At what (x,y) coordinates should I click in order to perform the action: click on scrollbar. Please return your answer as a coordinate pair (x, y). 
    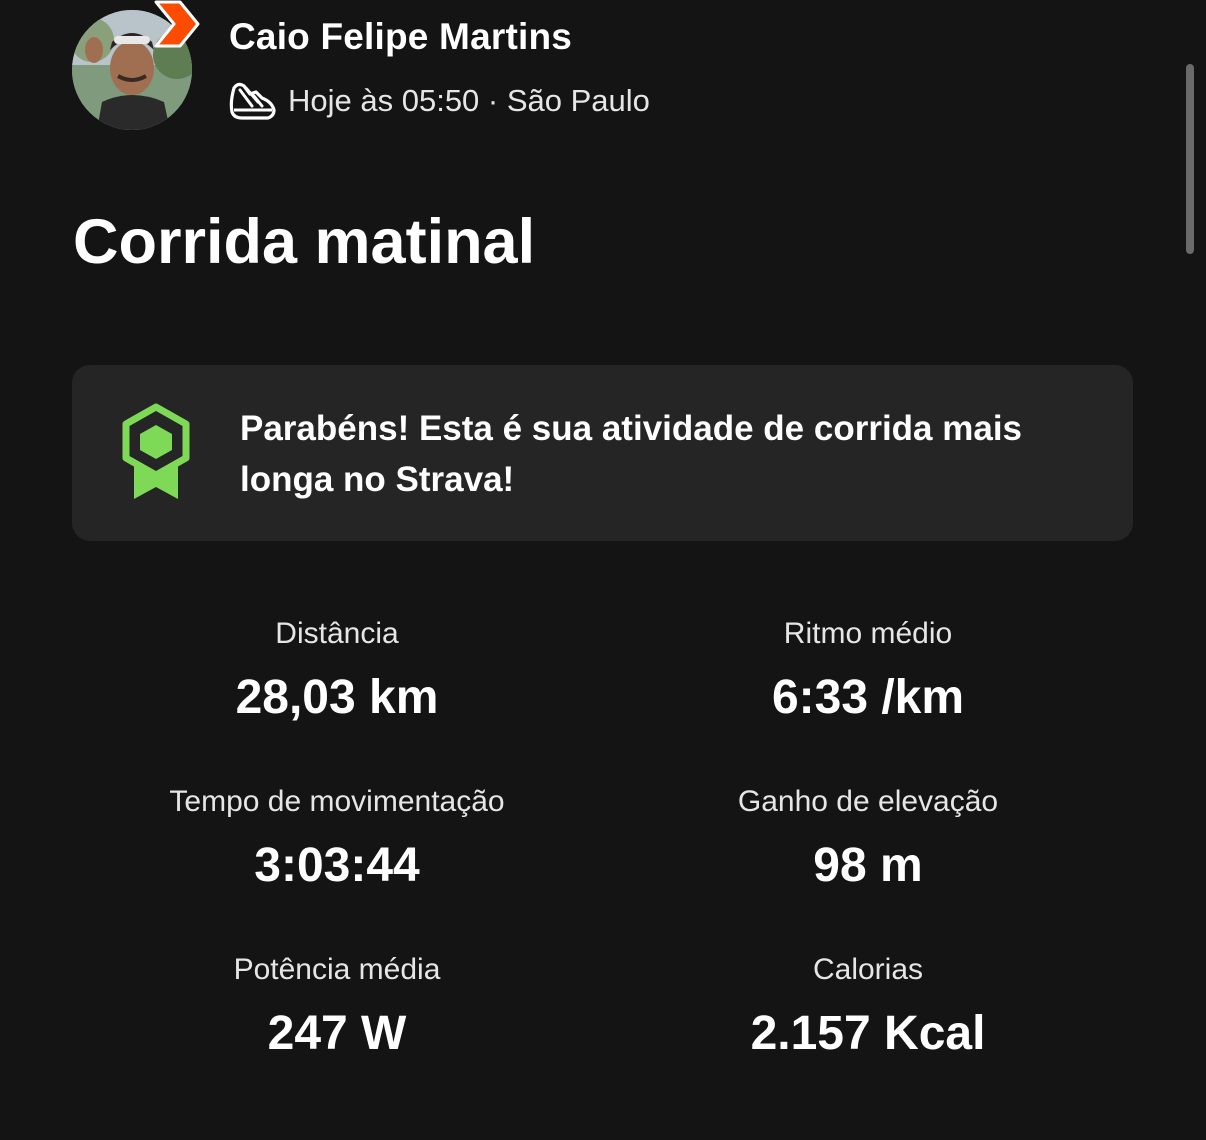
    Looking at the image, I should click on (1190, 159).